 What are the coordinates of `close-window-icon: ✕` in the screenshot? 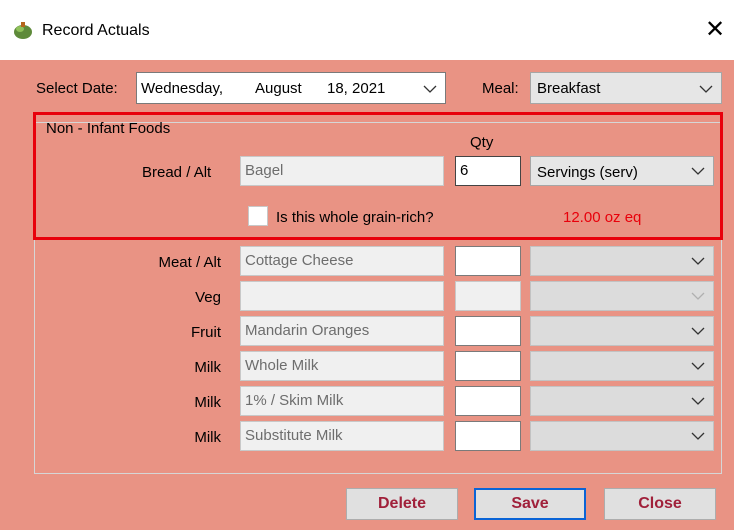 It's located at (715, 30).